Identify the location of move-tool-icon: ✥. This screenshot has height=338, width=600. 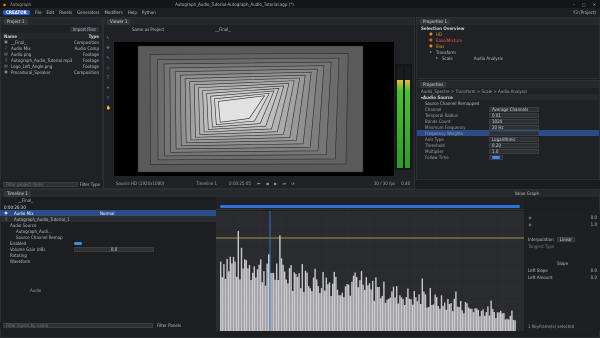
(108, 48).